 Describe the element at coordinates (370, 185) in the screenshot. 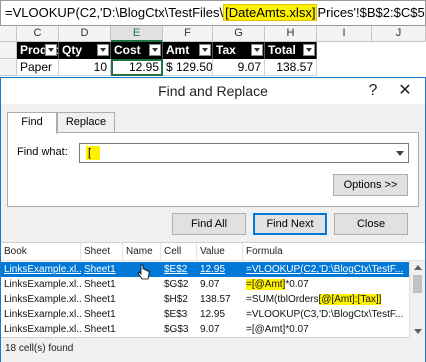

I see `options-button: Options >>` at that location.